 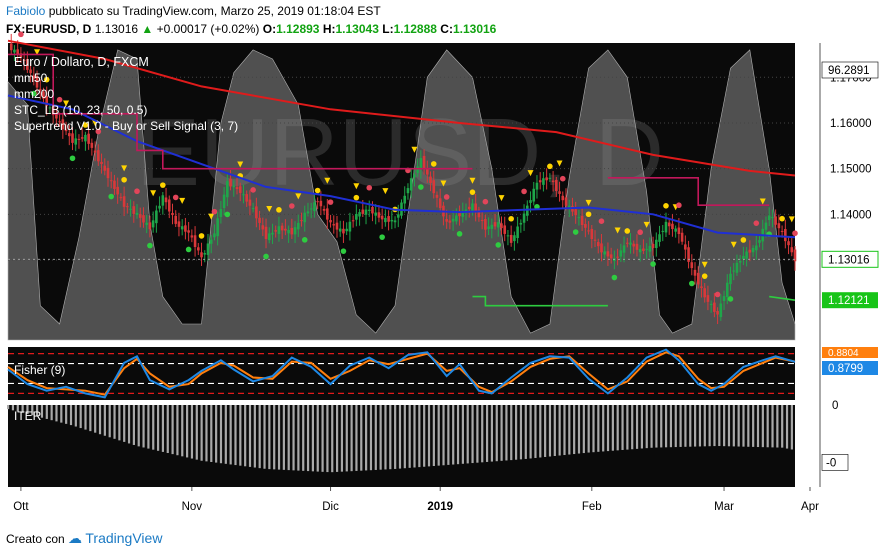 I want to click on last-price-label: 1.13016, so click(x=849, y=260).